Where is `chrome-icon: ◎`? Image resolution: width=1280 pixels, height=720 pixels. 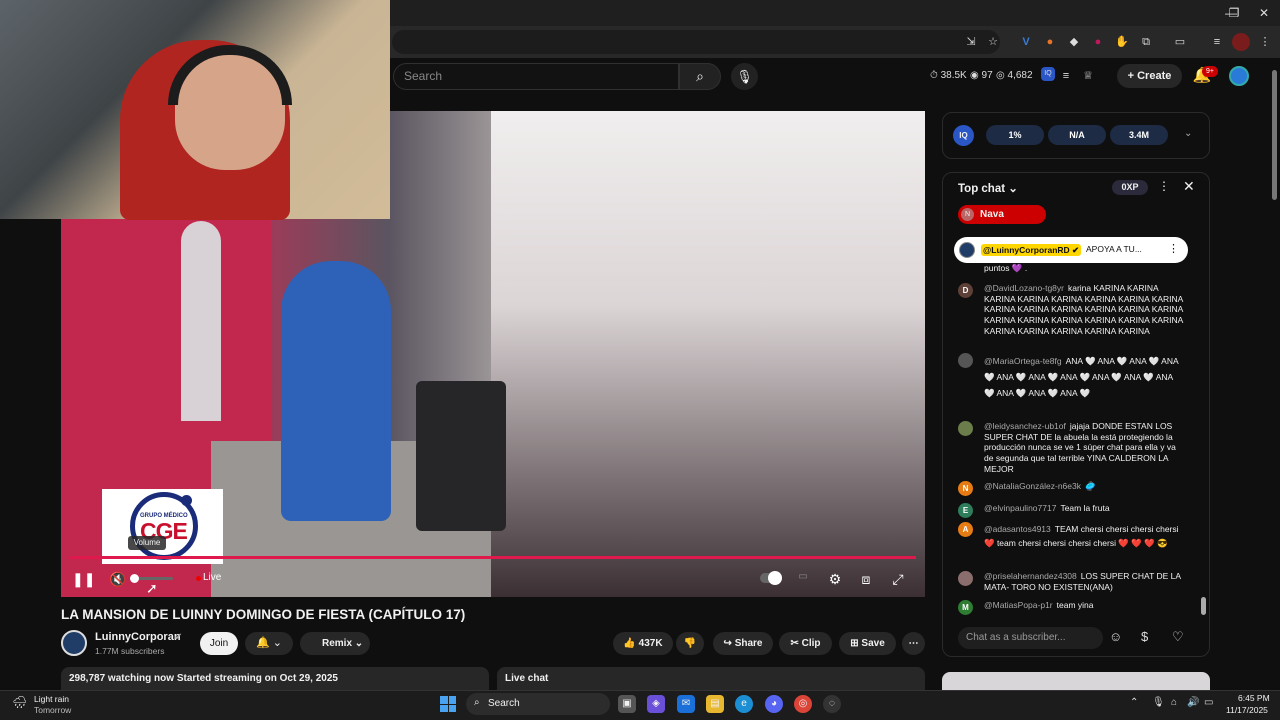 chrome-icon: ◎ is located at coordinates (803, 704).